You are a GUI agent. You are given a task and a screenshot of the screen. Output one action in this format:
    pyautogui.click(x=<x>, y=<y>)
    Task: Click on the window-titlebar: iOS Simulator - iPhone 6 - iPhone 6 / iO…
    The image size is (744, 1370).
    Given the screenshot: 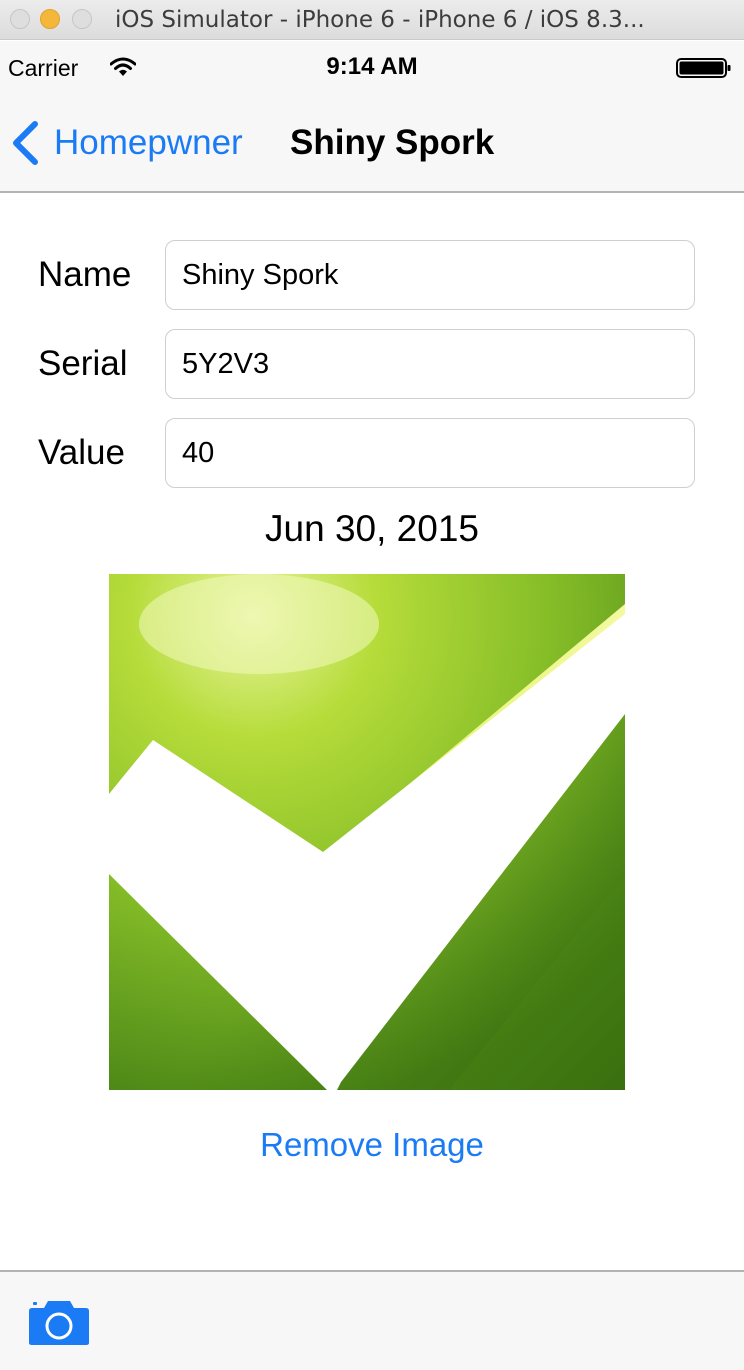 What is the action you would take?
    pyautogui.click(x=372, y=20)
    